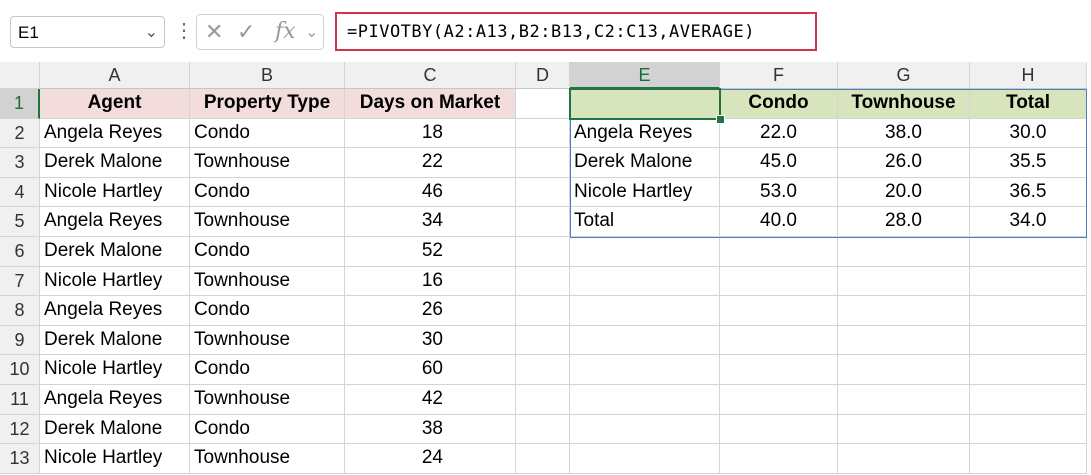  I want to click on row-header-2: 2, so click(20, 133).